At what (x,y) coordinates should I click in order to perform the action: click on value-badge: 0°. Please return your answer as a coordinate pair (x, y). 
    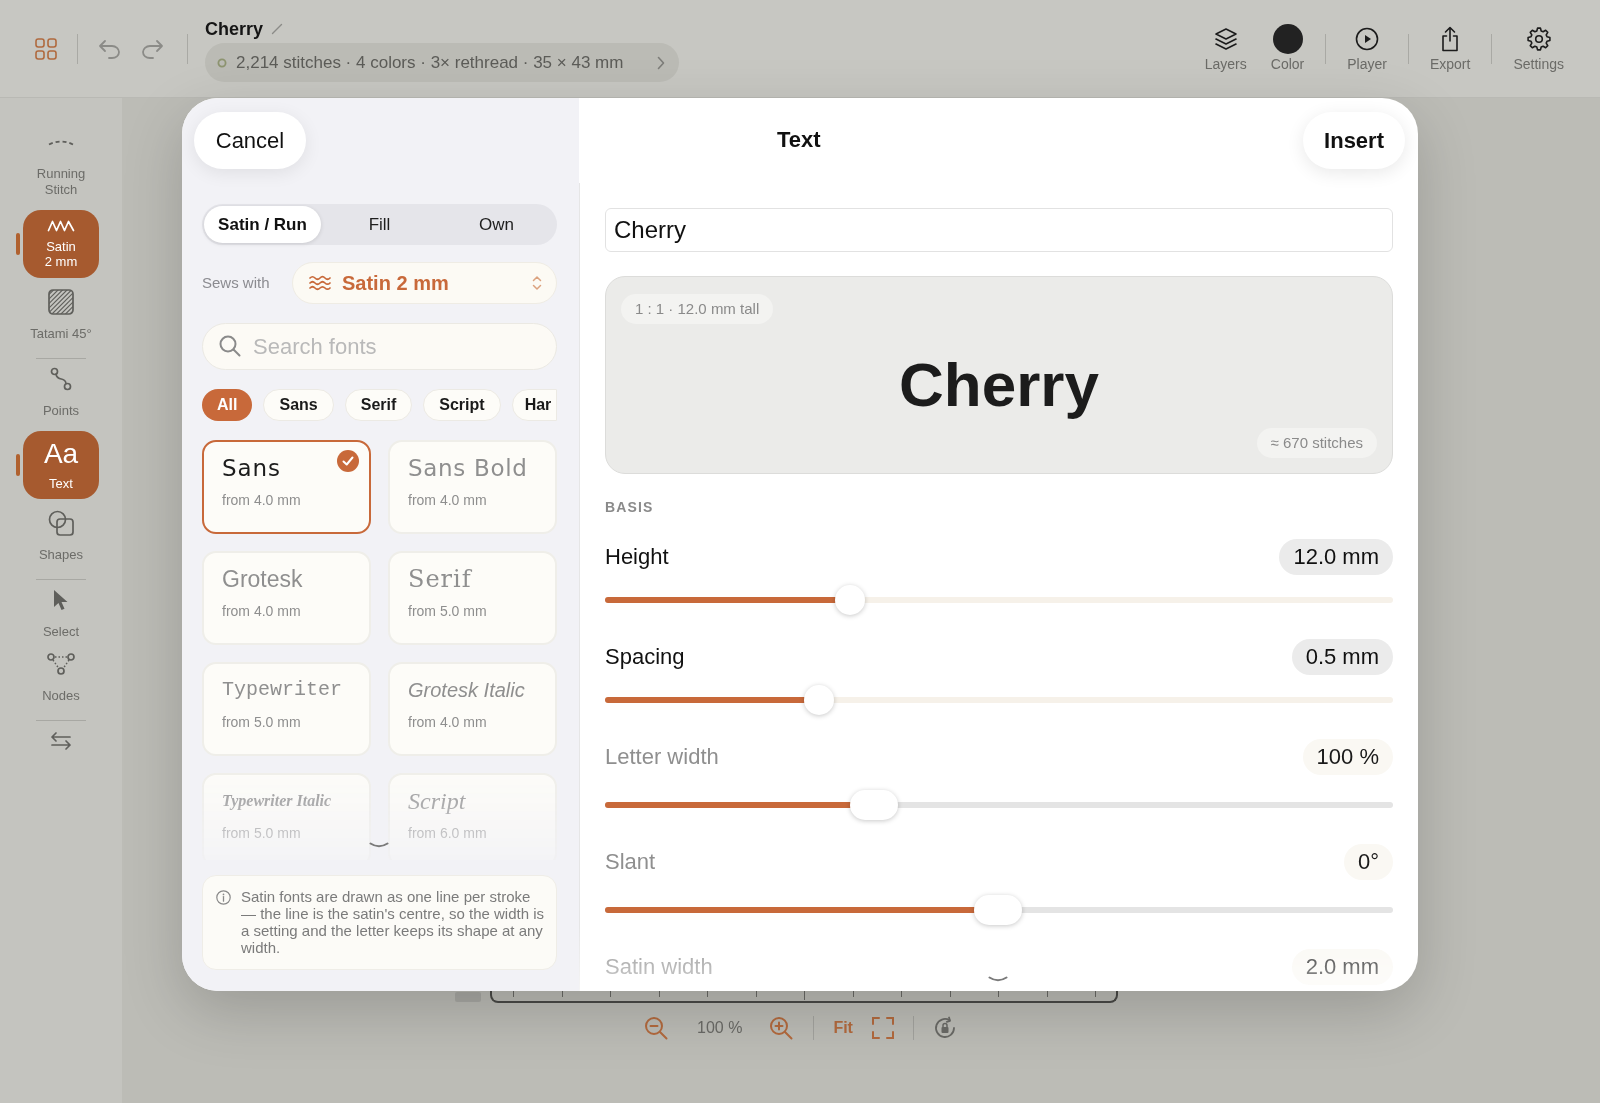
    Looking at the image, I should click on (1368, 862).